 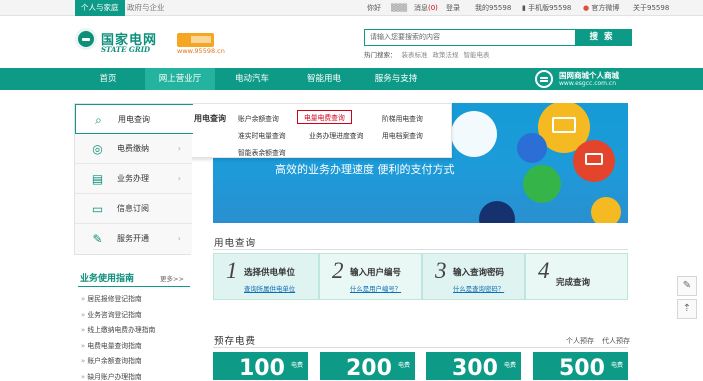 I want to click on hot-search-item: 装表标准, so click(x=415, y=55).